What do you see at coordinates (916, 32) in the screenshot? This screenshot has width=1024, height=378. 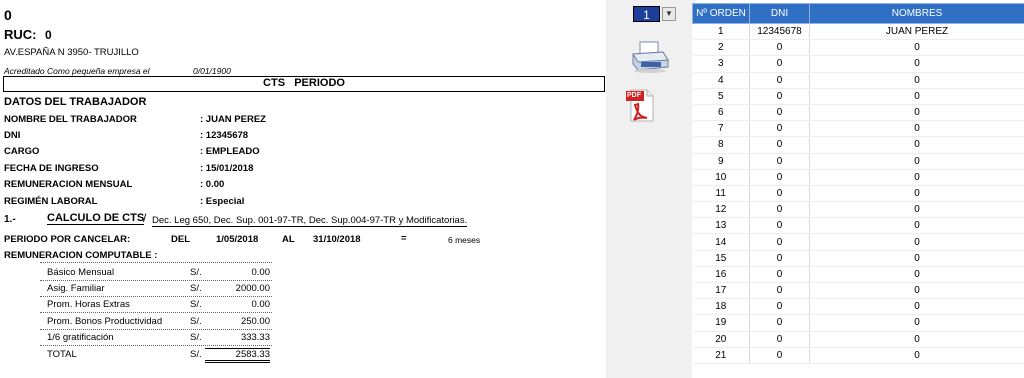 I see `cell-name: JUAN PEREZ` at bounding box center [916, 32].